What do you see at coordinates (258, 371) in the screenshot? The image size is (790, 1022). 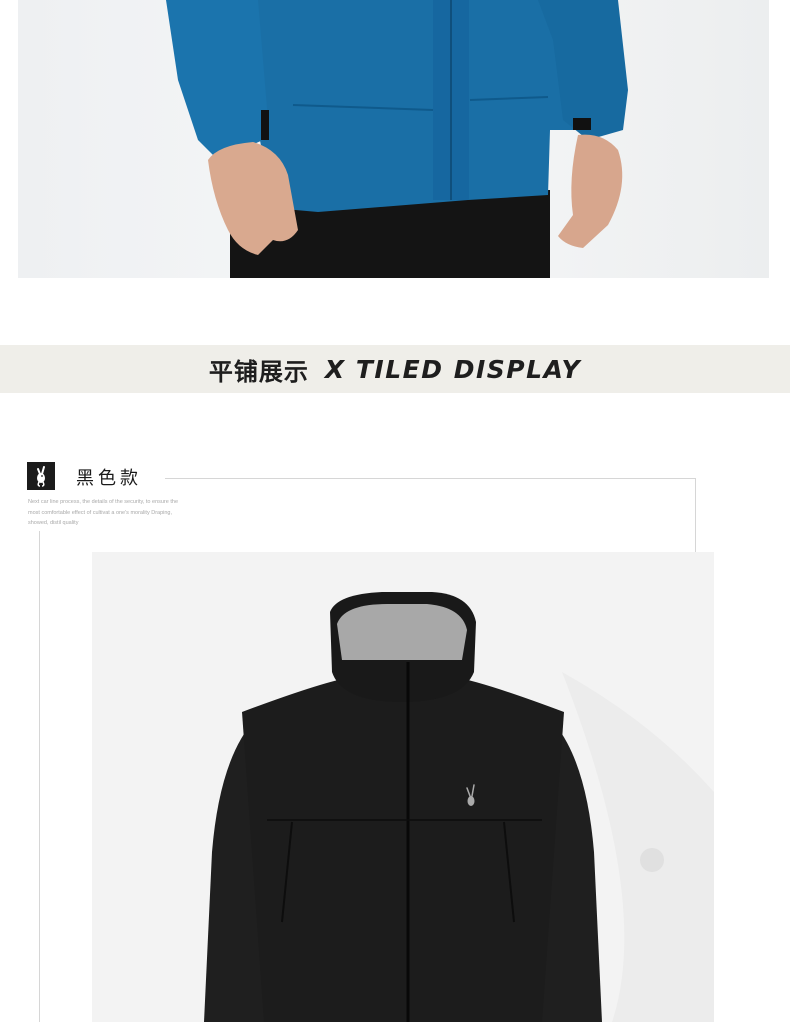 I see `banner-title-cn: 平铺展示` at bounding box center [258, 371].